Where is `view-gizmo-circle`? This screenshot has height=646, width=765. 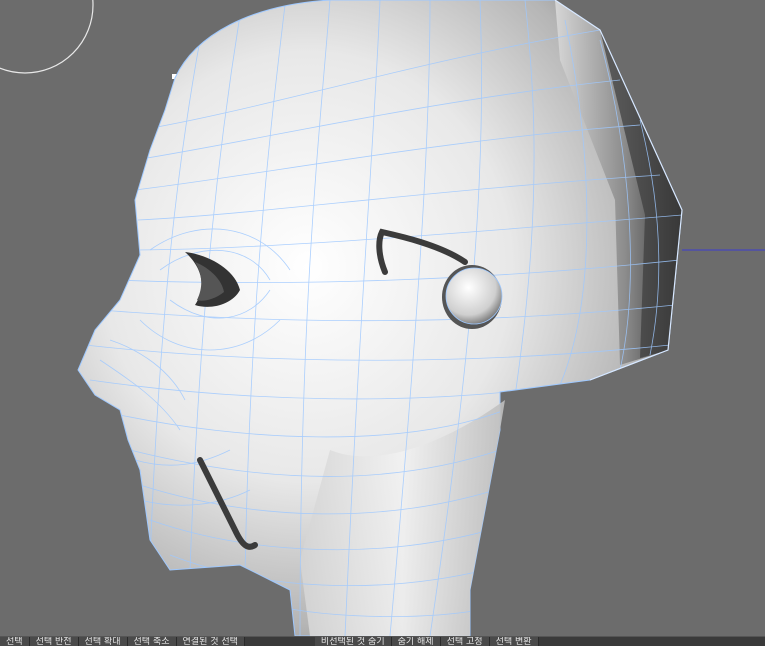 view-gizmo-circle is located at coordinates (47, 37).